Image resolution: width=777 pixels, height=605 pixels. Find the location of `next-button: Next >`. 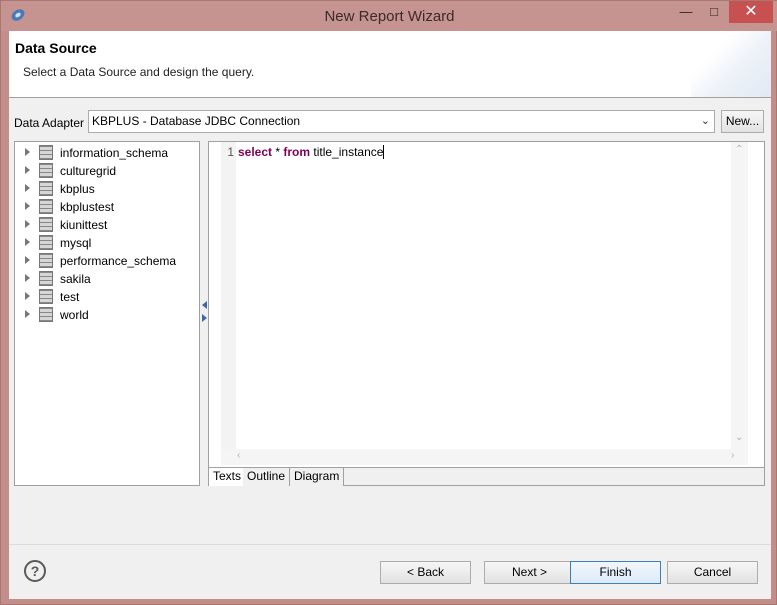

next-button: Next > is located at coordinates (529, 572).